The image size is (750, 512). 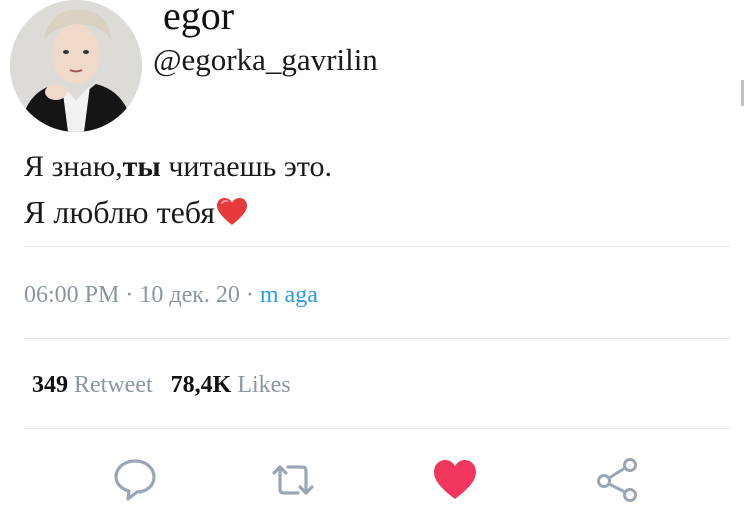 What do you see at coordinates (246, 166) in the screenshot?
I see `tweet-text-part: читаешь это.` at bounding box center [246, 166].